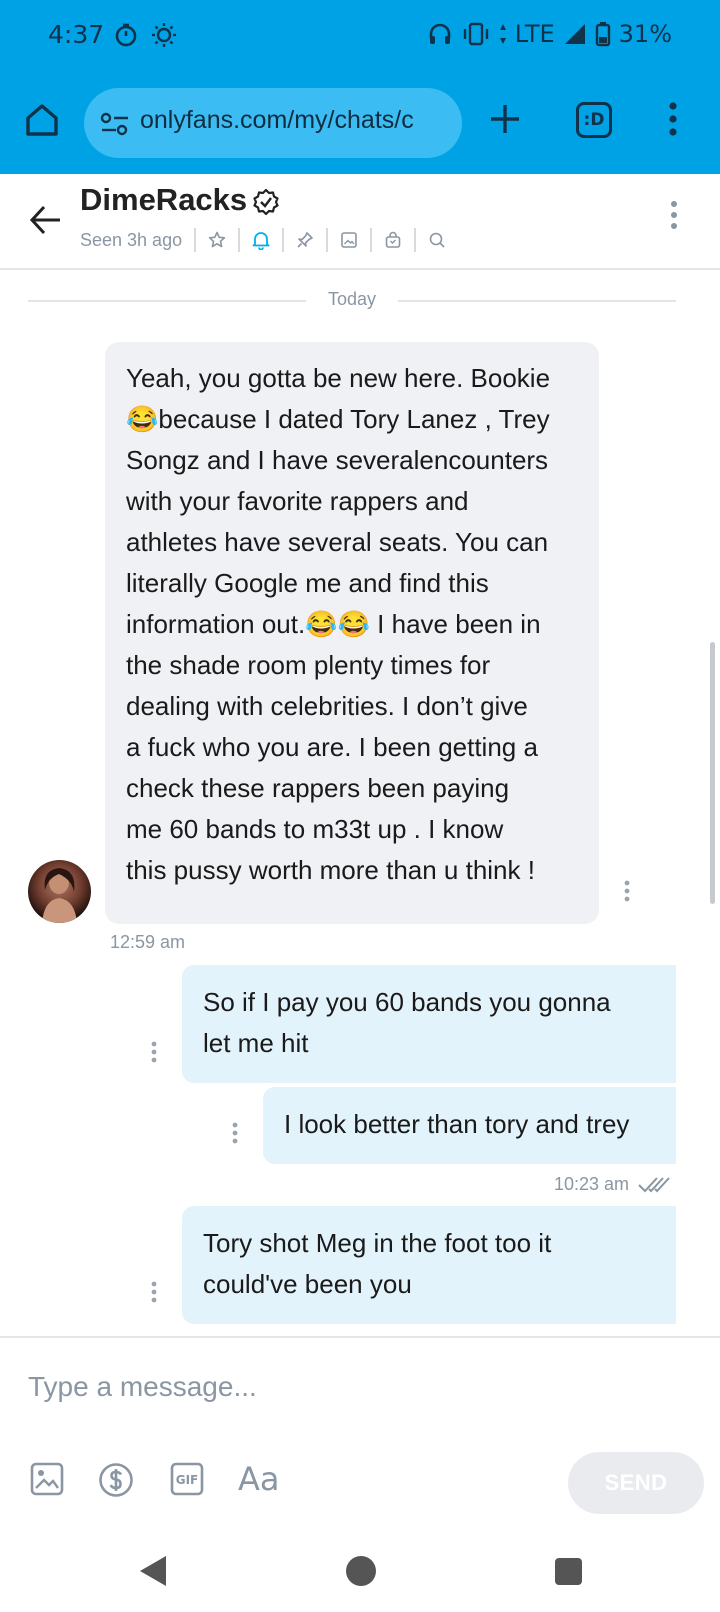  Describe the element at coordinates (360, 1436) in the screenshot. I see `message-composer: GIF Aa SEND` at that location.